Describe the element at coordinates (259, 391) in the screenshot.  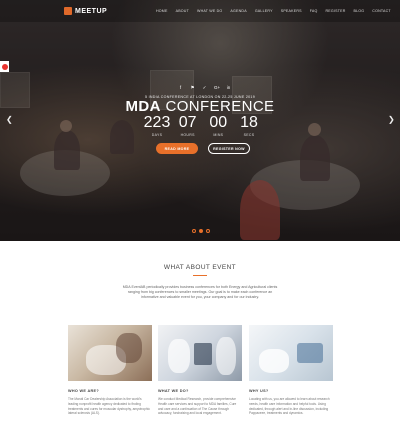
I see `card-caption: WHY US?` at that location.